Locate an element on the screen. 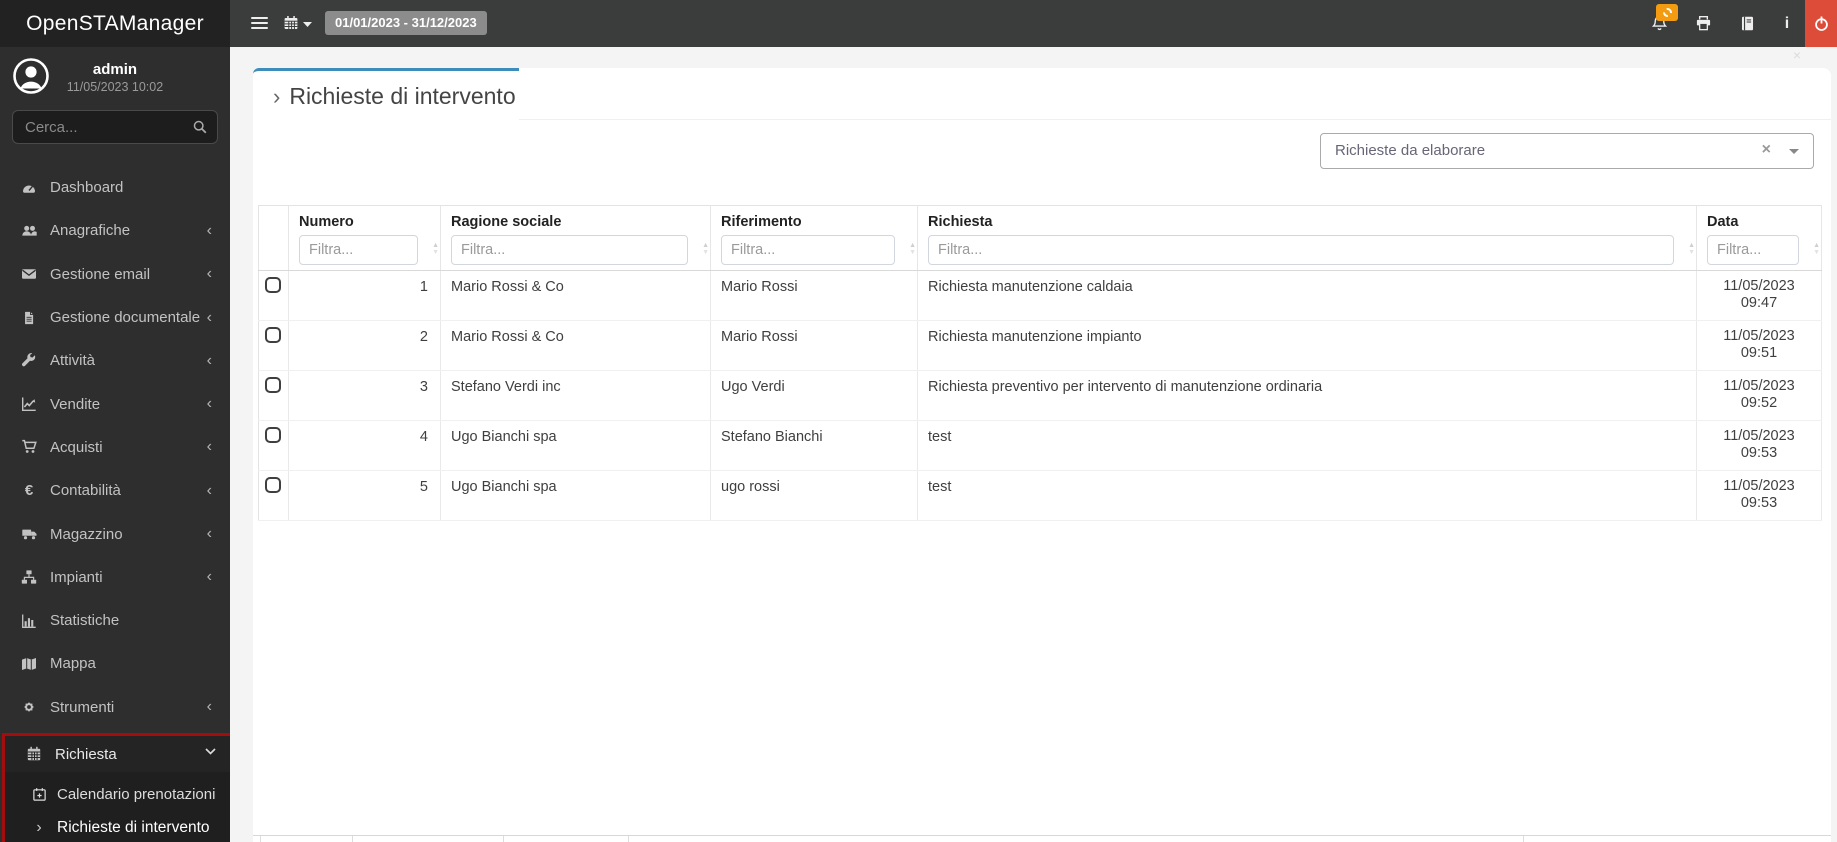 The width and height of the screenshot is (1837, 842). sidebar-item-impianti: Impianti is located at coordinates (115, 577).